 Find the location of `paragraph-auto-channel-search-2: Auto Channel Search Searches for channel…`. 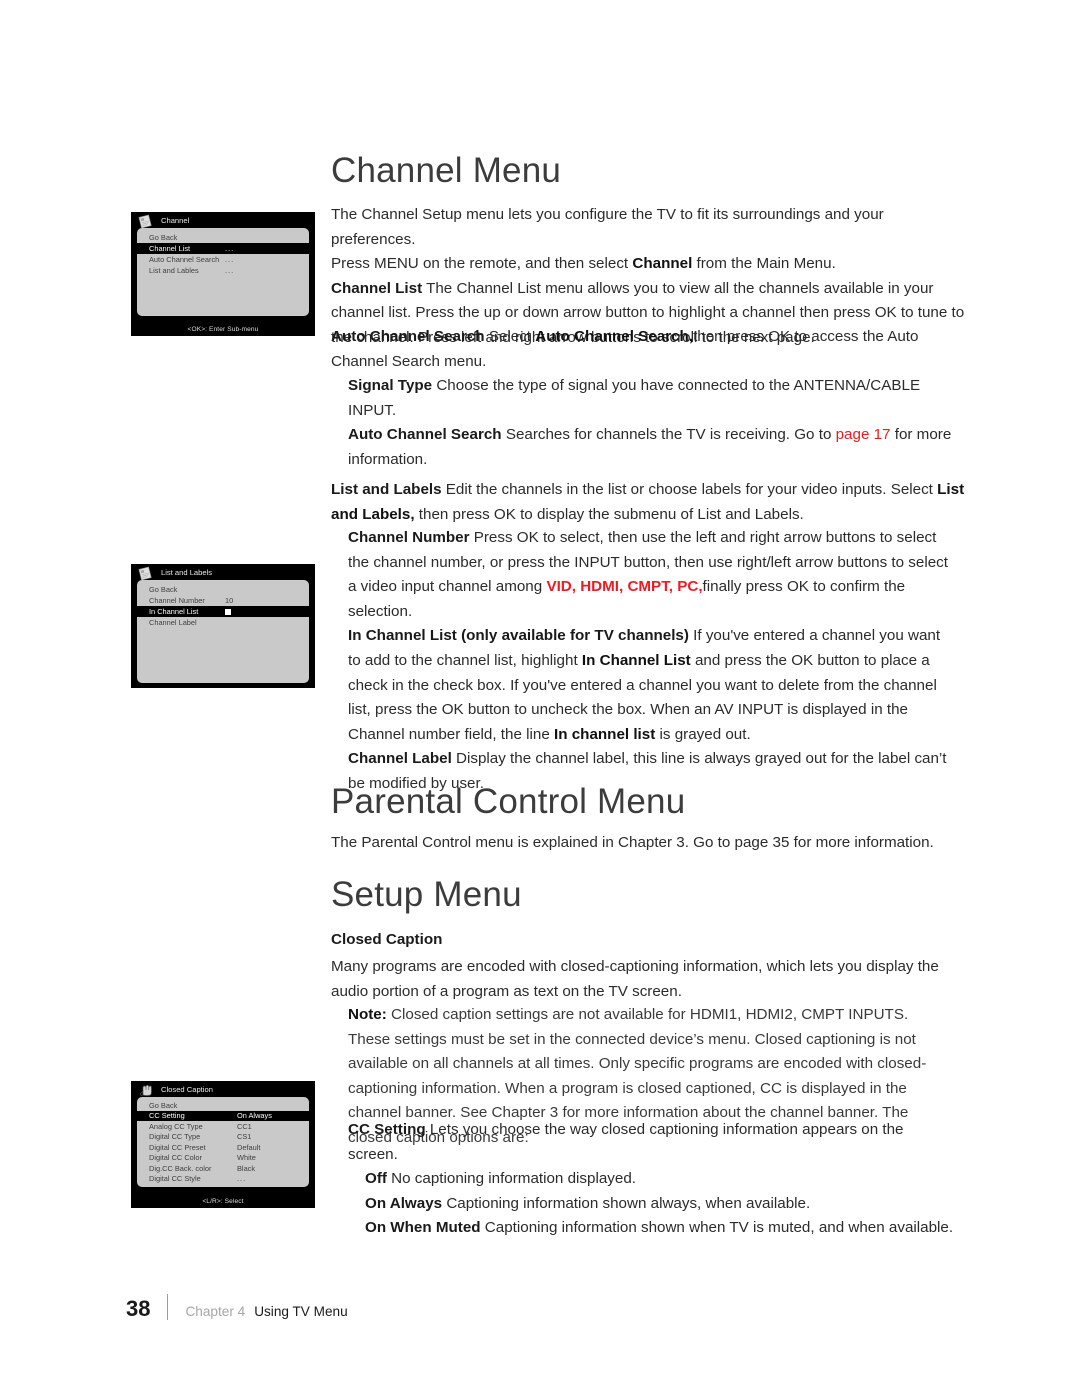

paragraph-auto-channel-search-2: Auto Channel Search Searches for channel… is located at coordinates (651, 447).